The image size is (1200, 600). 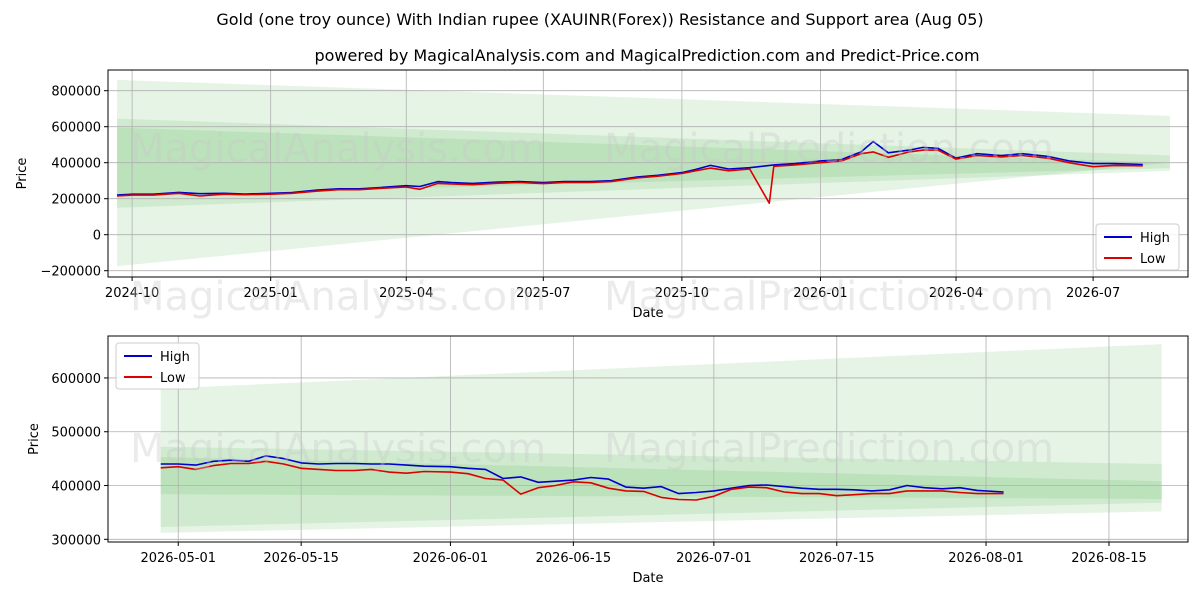 What do you see at coordinates (74, 182) in the screenshot?
I see `y-axis: −200000 0 200000 400000 600000 800000` at bounding box center [74, 182].